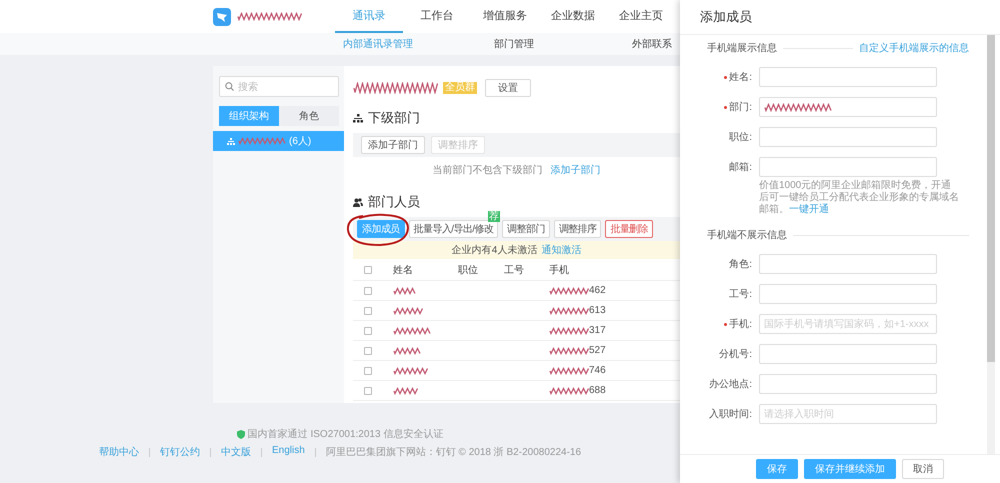  What do you see at coordinates (394, 118) in the screenshot?
I see `section-heading: 下级部门` at bounding box center [394, 118].